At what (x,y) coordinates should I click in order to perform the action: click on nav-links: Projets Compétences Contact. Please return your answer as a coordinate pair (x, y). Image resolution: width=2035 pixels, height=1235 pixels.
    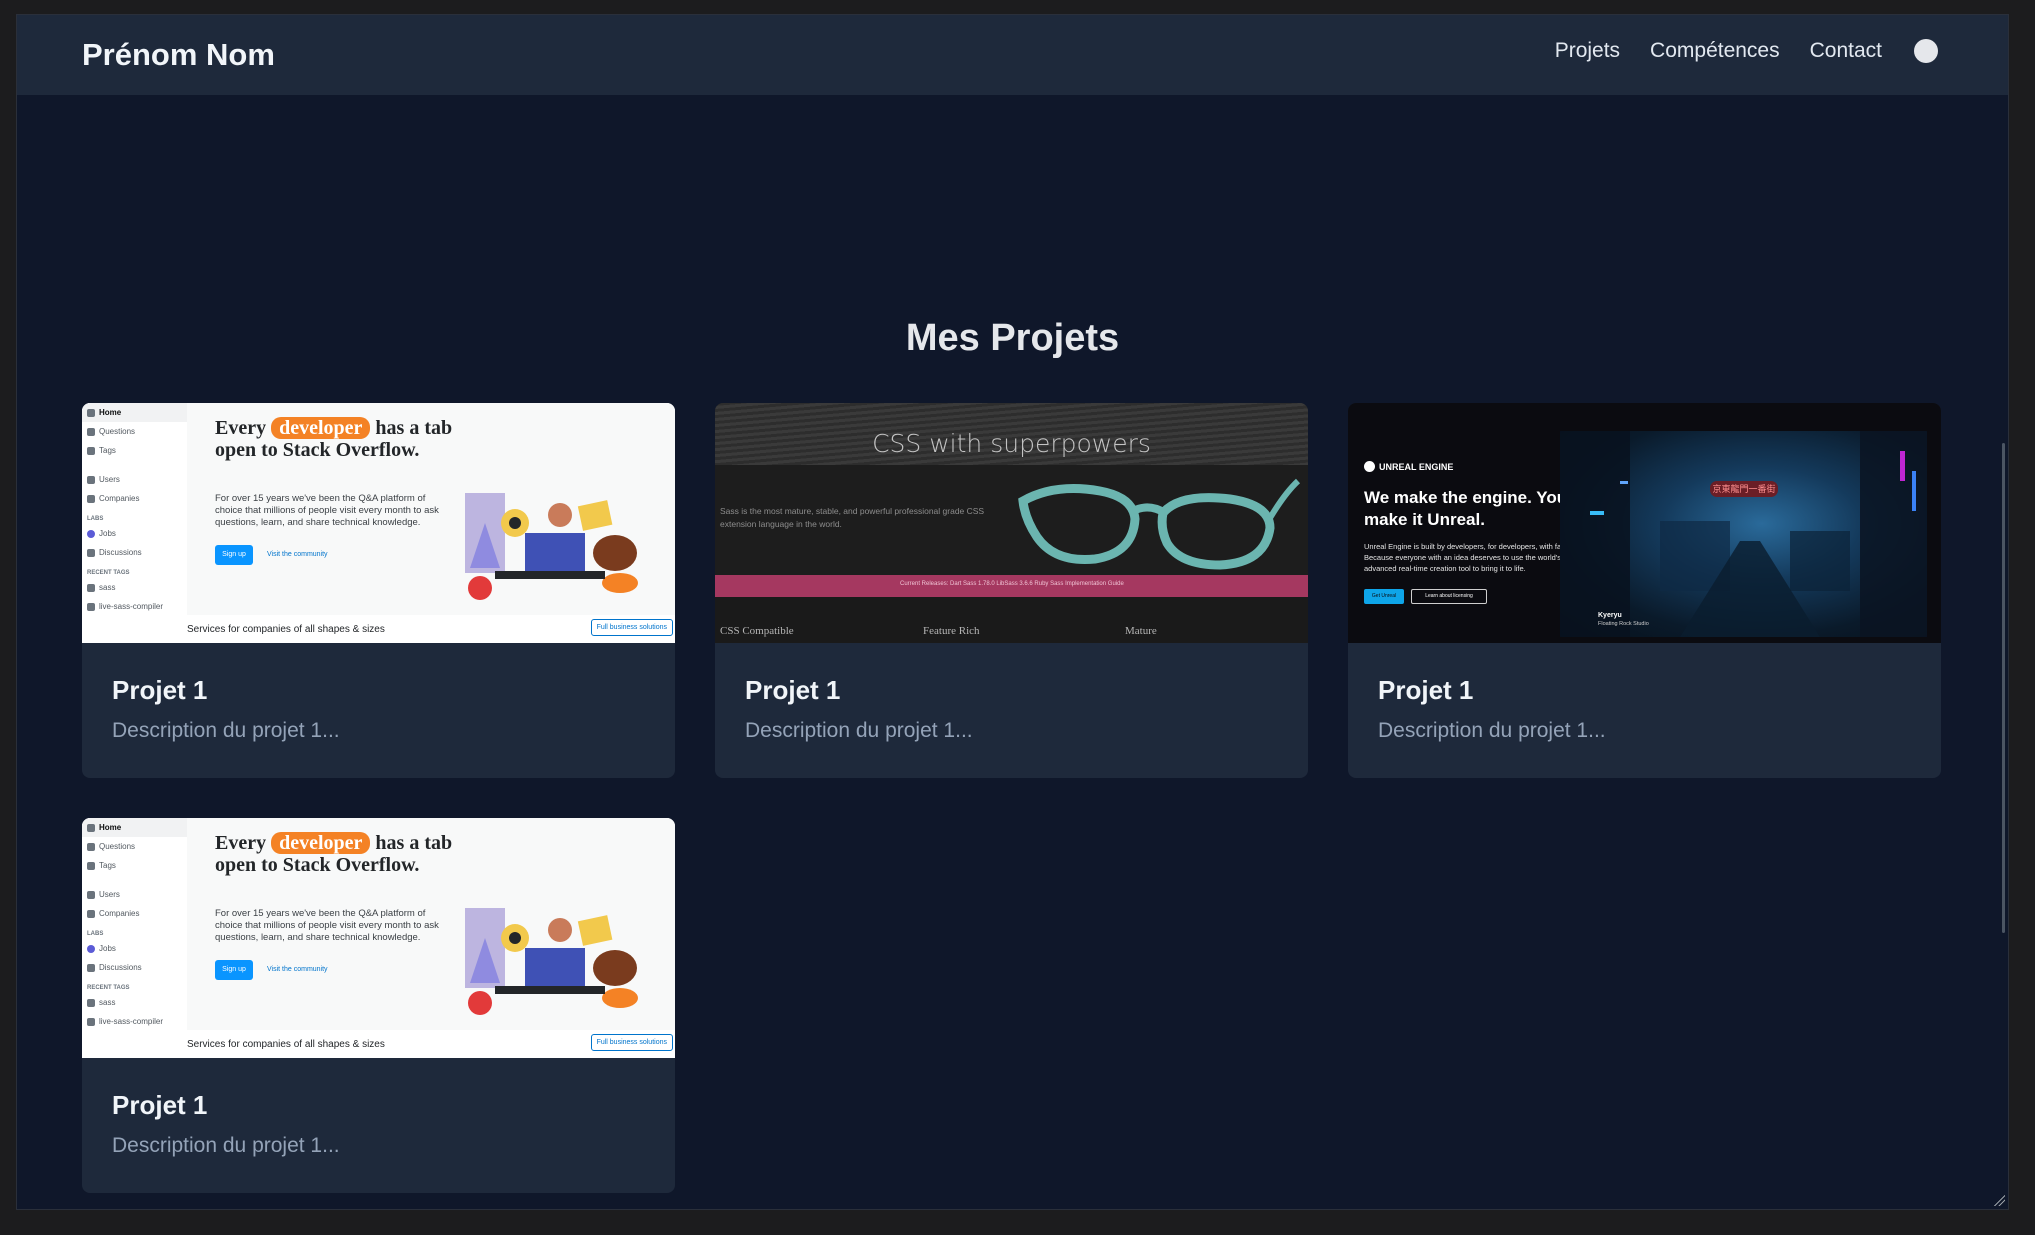
    Looking at the image, I should click on (1746, 51).